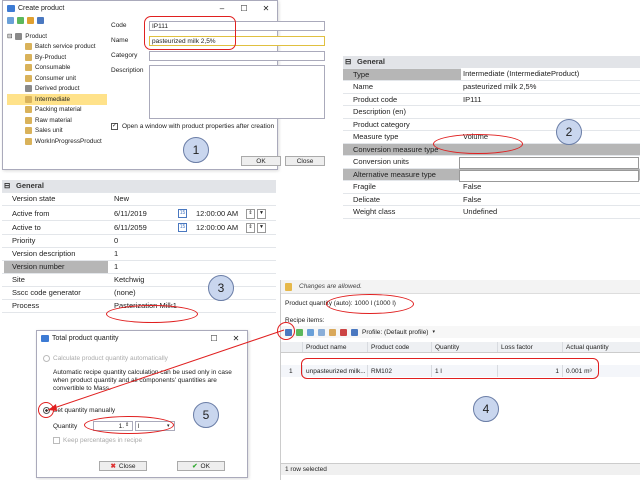 This screenshot has width=640, height=480. I want to click on callout-1: 1, so click(196, 150).